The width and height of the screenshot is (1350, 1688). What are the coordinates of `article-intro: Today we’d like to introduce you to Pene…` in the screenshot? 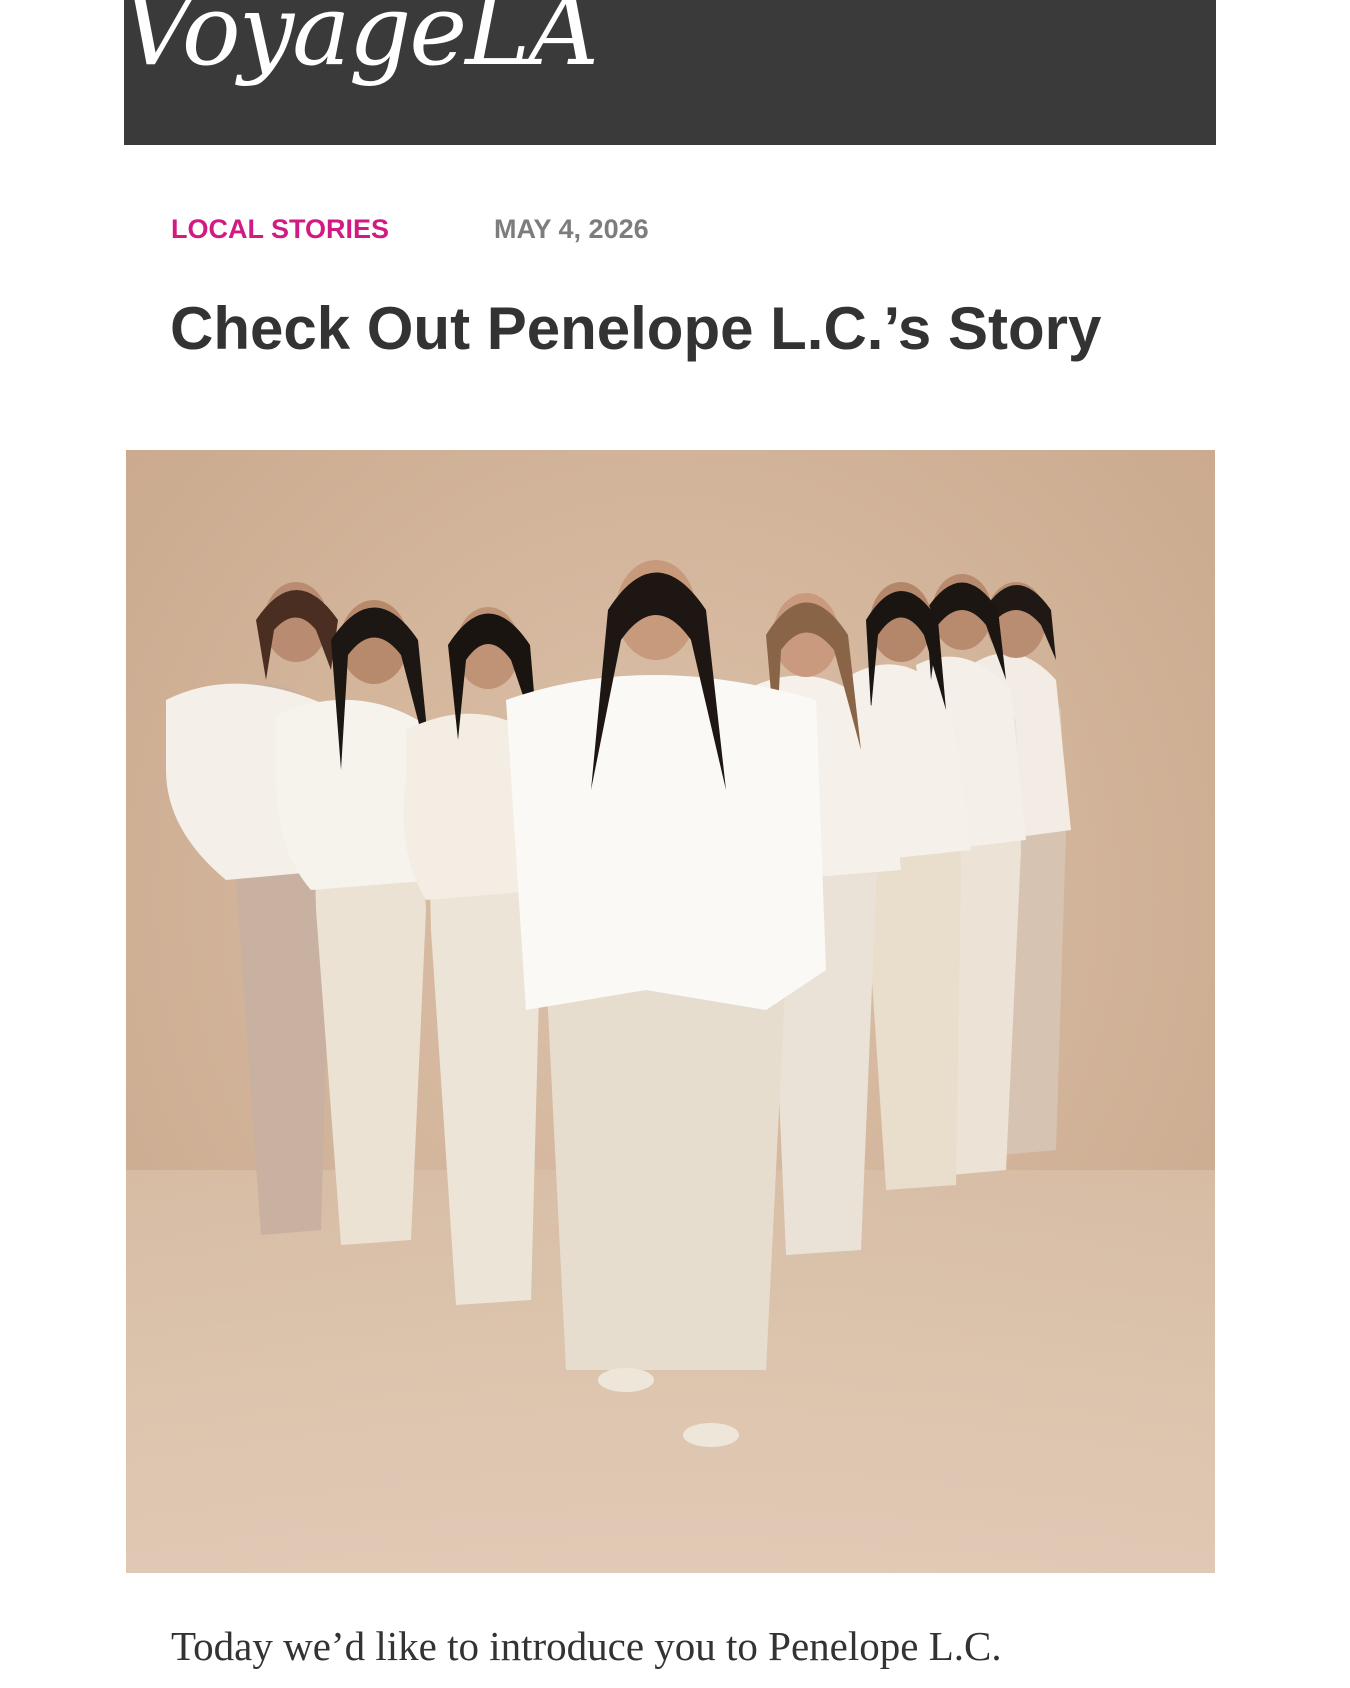 It's located at (586, 1646).